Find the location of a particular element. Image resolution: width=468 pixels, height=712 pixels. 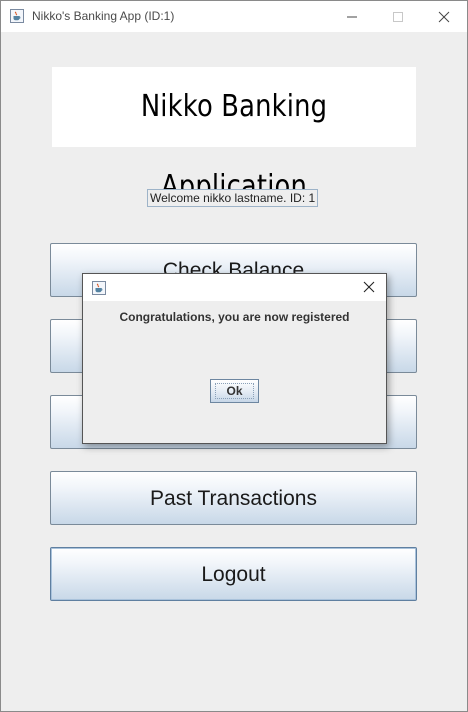

title-bar: Nikko's Banking App (ID:1) is located at coordinates (234, 16).